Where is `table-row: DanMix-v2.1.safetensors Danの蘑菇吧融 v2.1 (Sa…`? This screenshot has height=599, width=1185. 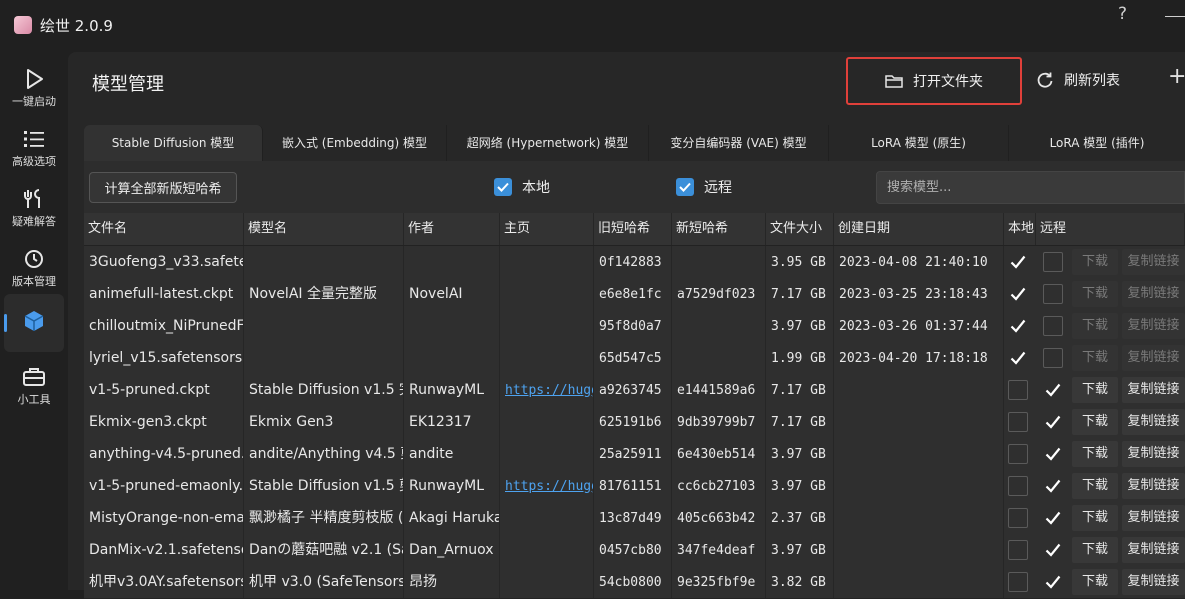
table-row: DanMix-v2.1.safetensors Danの蘑菇吧融 v2.1 (Sa… is located at coordinates (634, 550).